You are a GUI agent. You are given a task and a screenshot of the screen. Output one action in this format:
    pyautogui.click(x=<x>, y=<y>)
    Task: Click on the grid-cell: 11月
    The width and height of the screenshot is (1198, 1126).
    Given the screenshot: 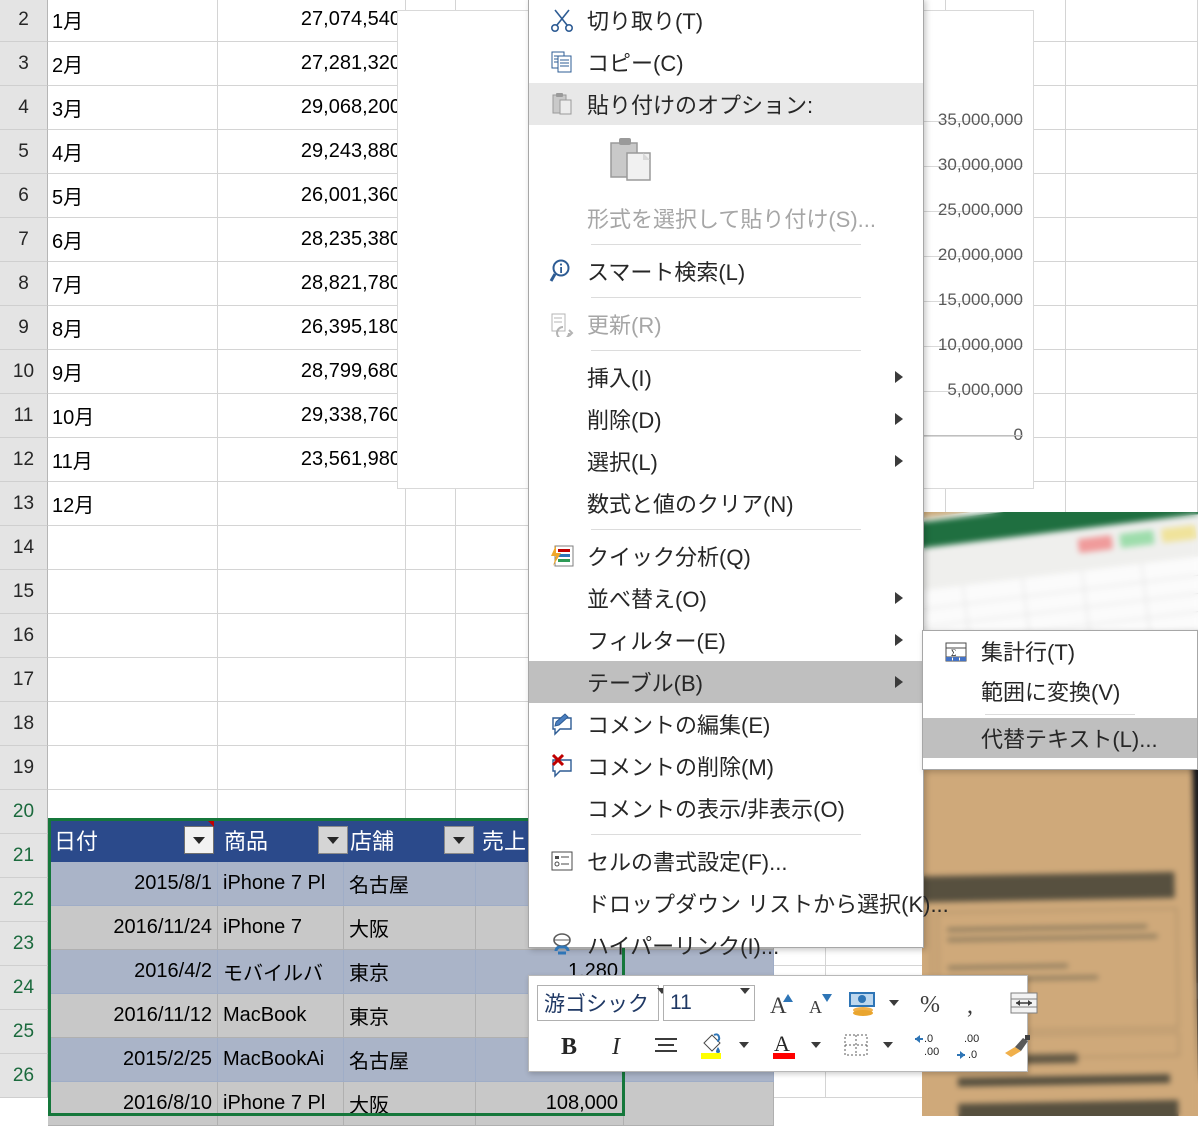 What is the action you would take?
    pyautogui.click(x=133, y=459)
    